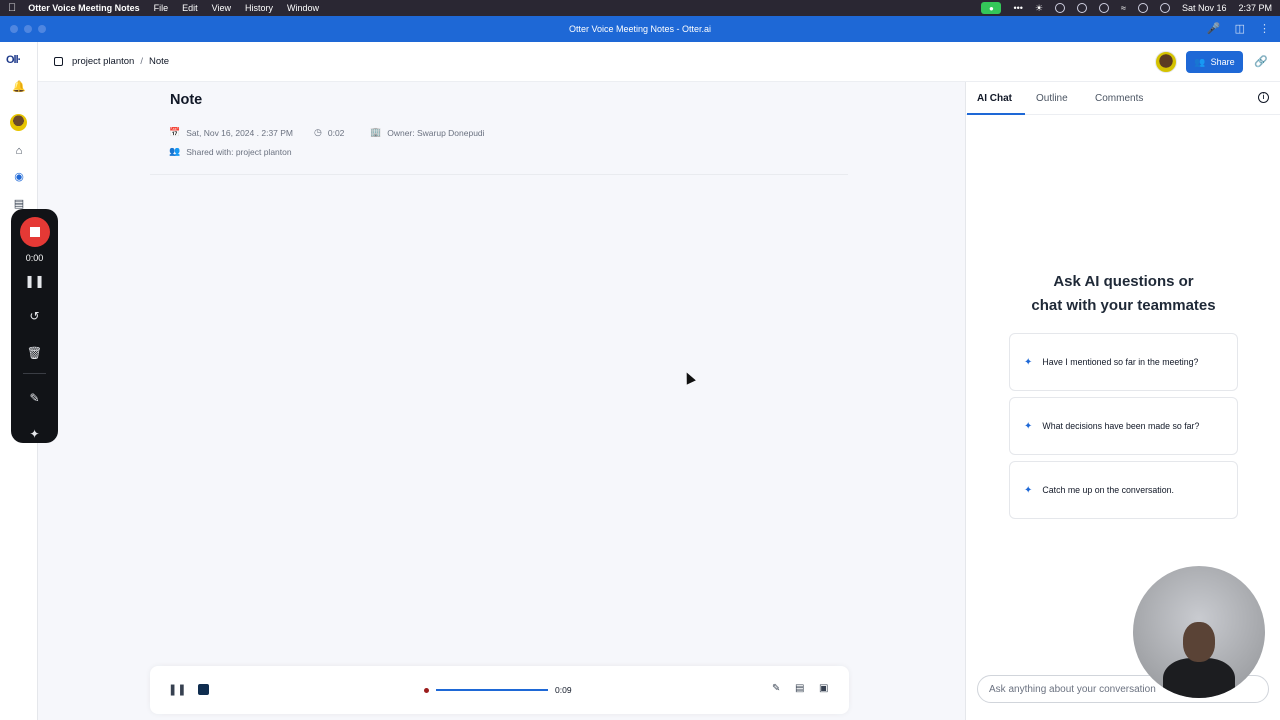  I want to click on progress-track, so click(492, 690).